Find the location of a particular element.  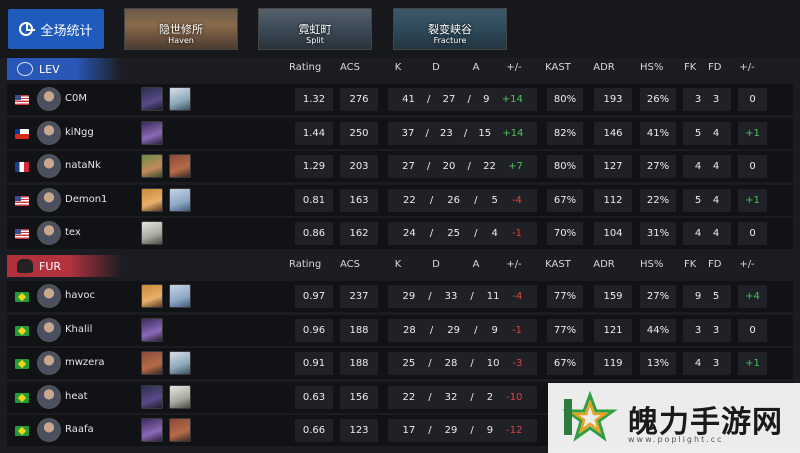

plus-minus-value: -4 is located at coordinates (517, 296).